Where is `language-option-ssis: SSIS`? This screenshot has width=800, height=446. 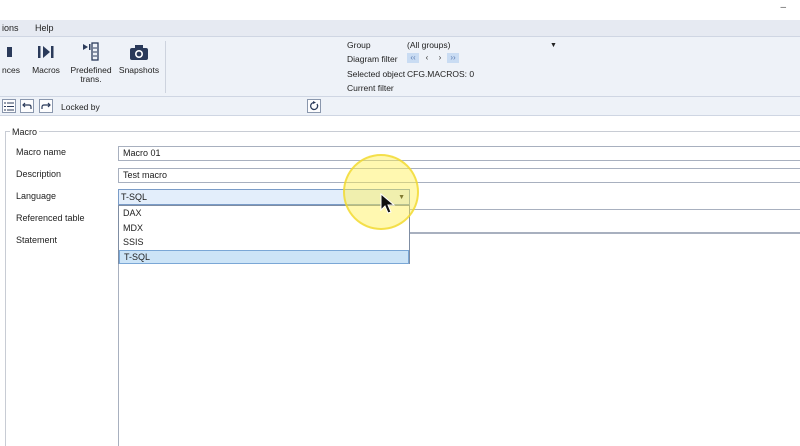 language-option-ssis: SSIS is located at coordinates (264, 242).